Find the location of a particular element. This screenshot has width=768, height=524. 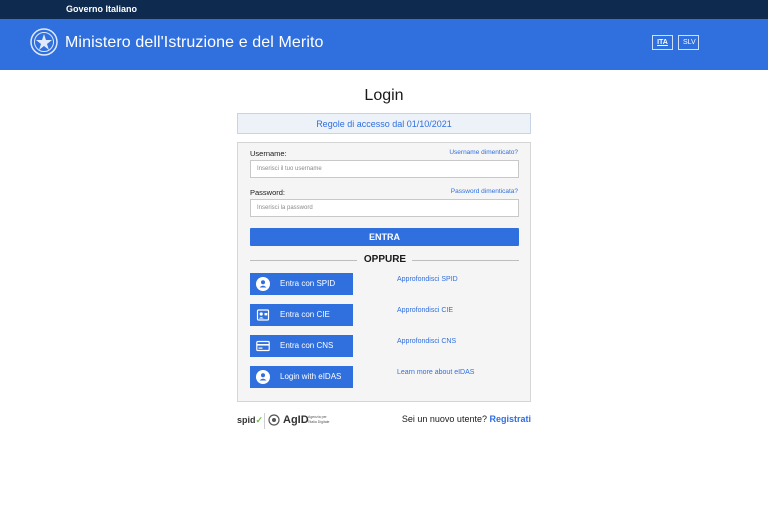

italian-emblem-icon is located at coordinates (44, 42).